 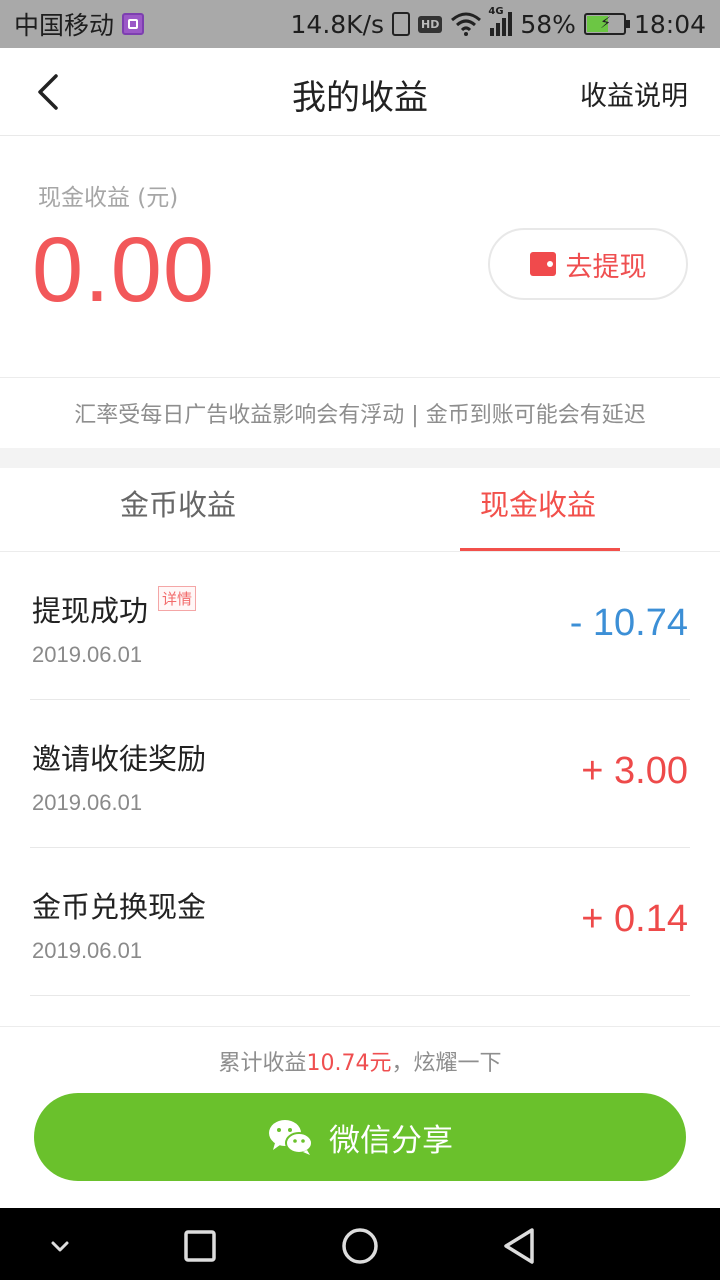 I want to click on carrier: 中国移动, so click(x=79, y=24).